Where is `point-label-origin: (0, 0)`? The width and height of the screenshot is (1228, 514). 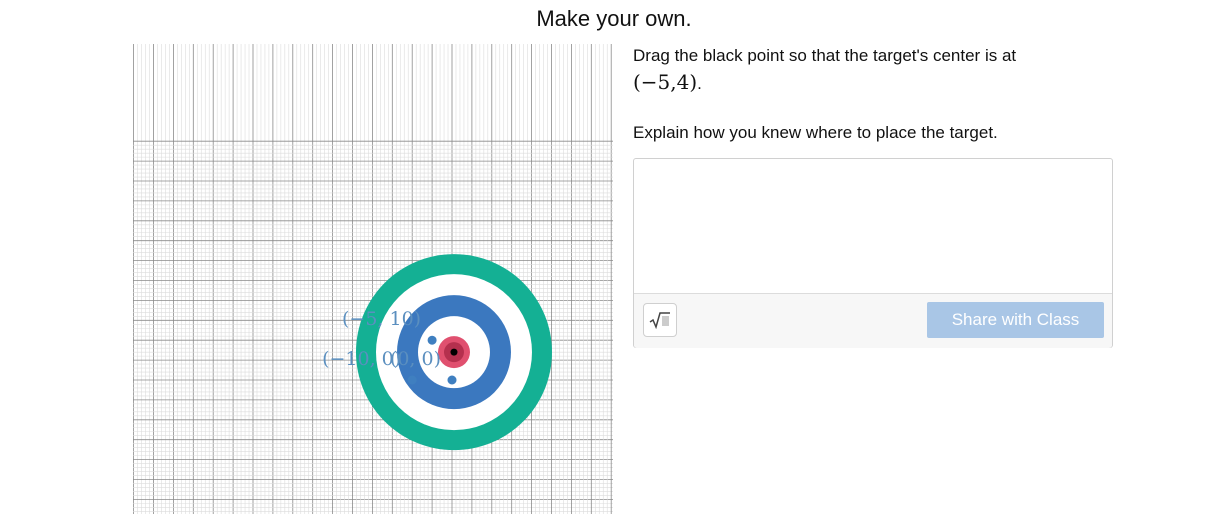
point-label-origin: (0, 0) is located at coordinates (415, 359).